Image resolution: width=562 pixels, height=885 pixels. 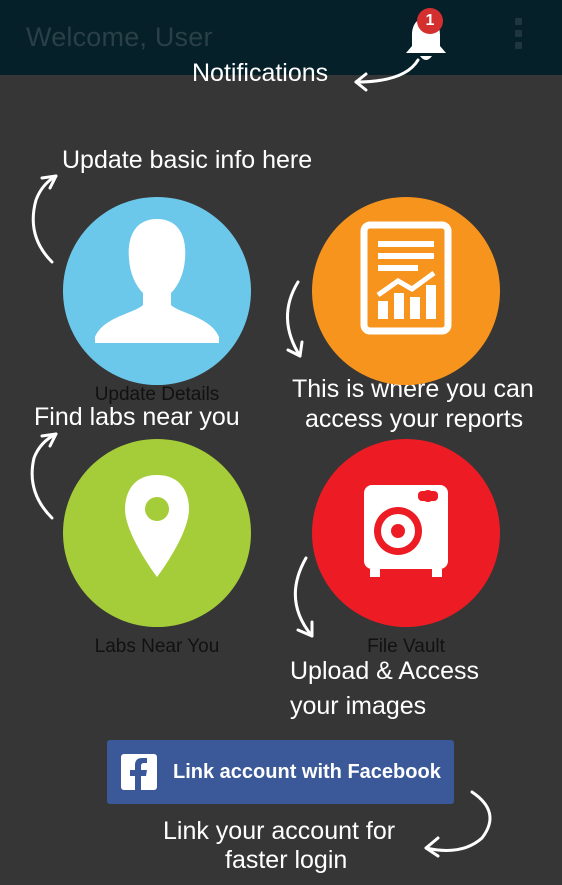 What do you see at coordinates (303, 597) in the screenshot?
I see `arrow-to-file-vault` at bounding box center [303, 597].